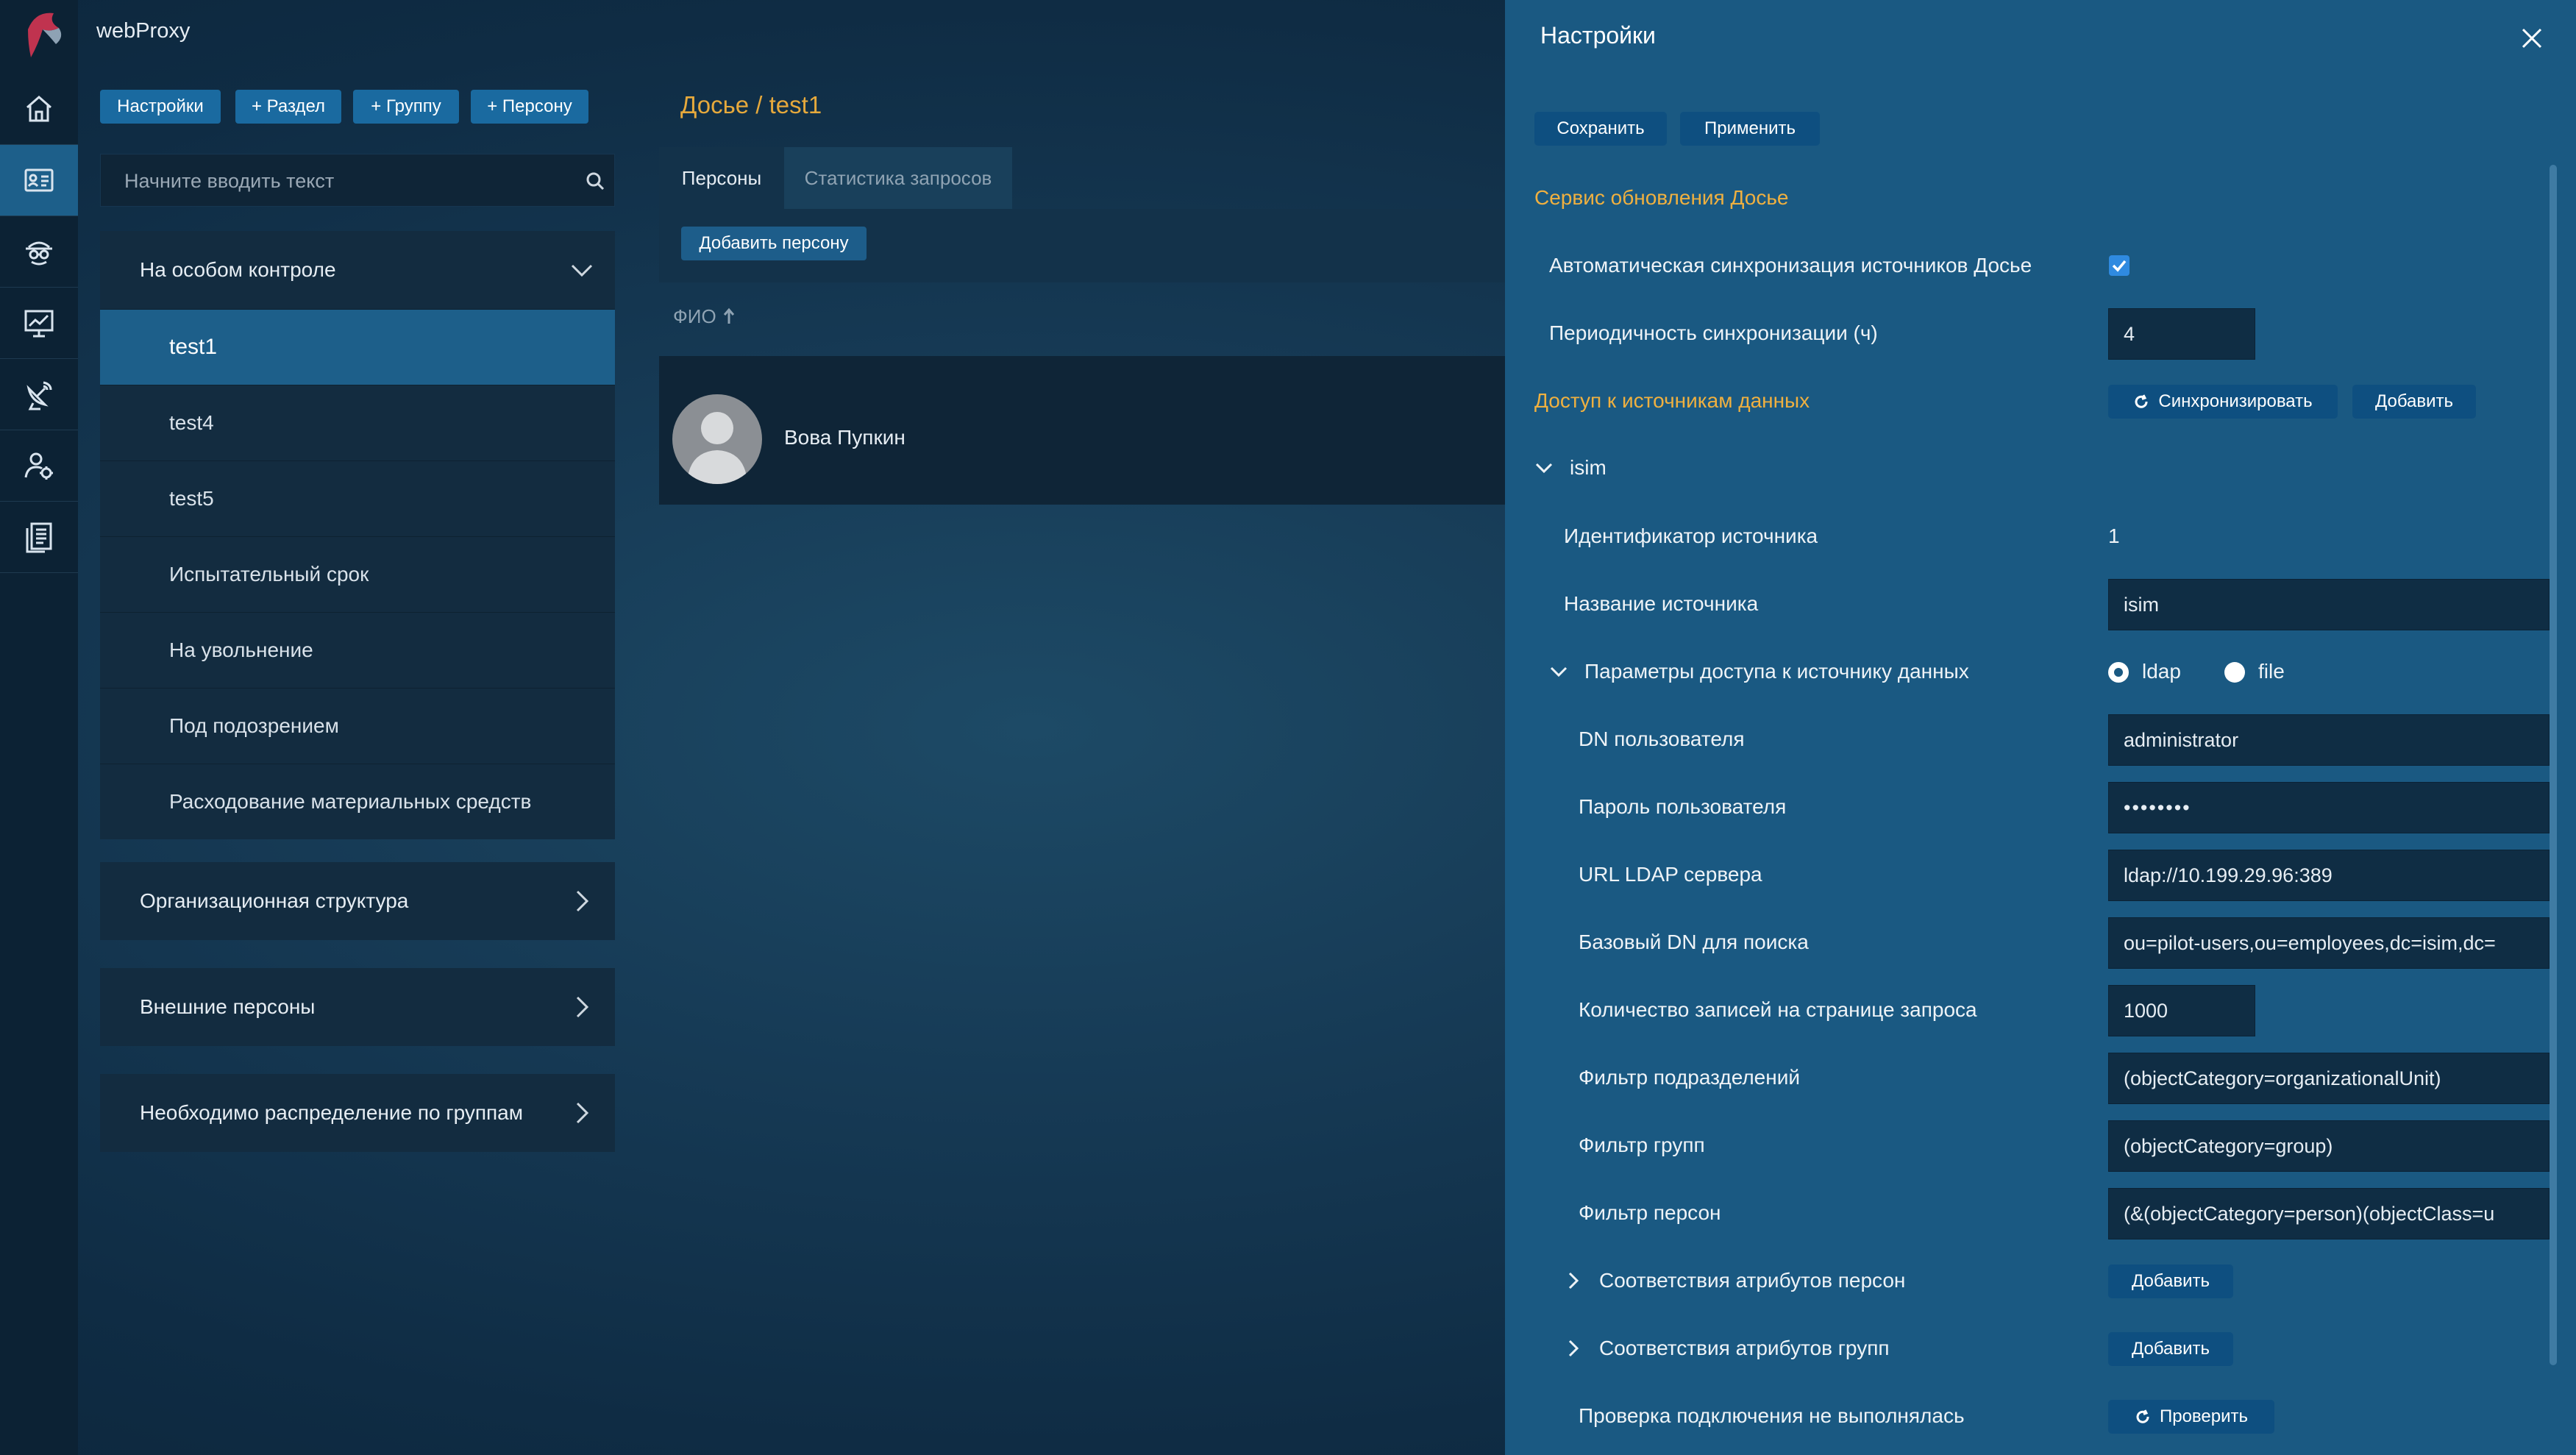  I want to click on save-button: Сохранить, so click(1600, 129).